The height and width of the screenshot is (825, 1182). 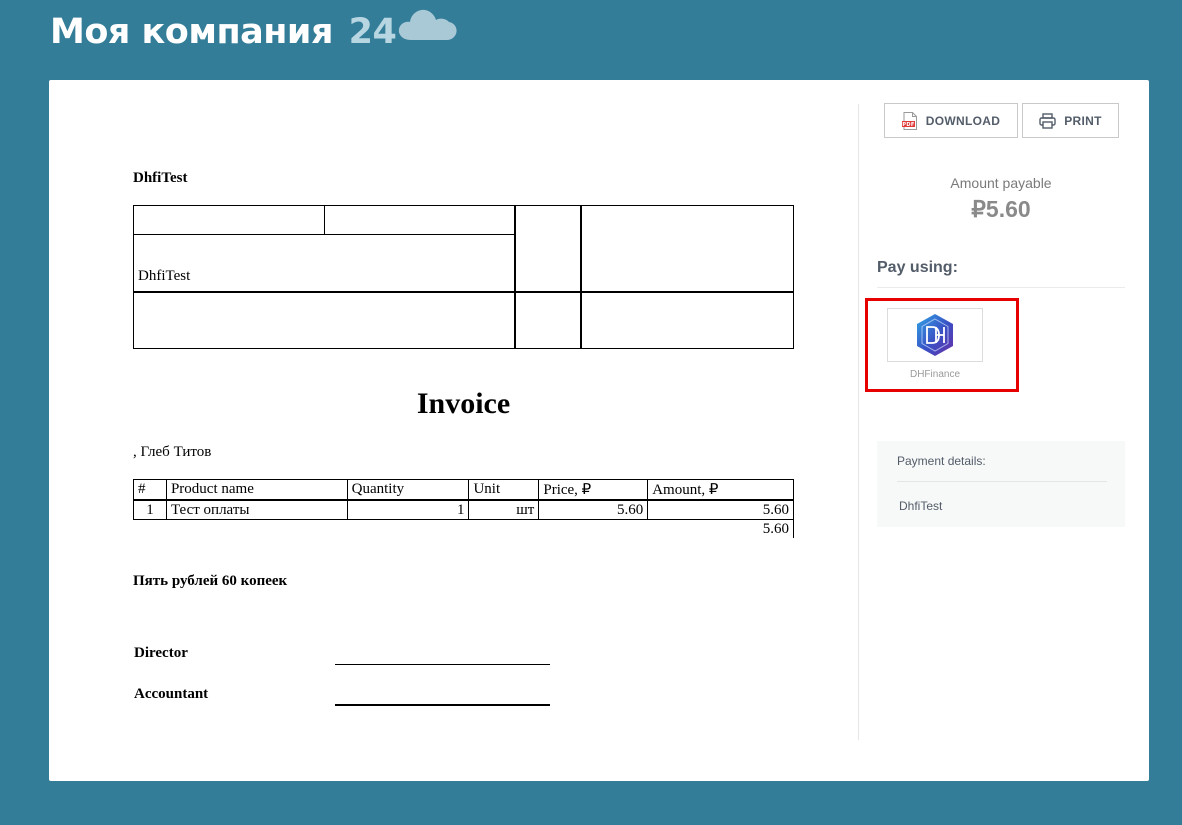 I want to click on requisites-table: DhfiTest, so click(x=463, y=277).